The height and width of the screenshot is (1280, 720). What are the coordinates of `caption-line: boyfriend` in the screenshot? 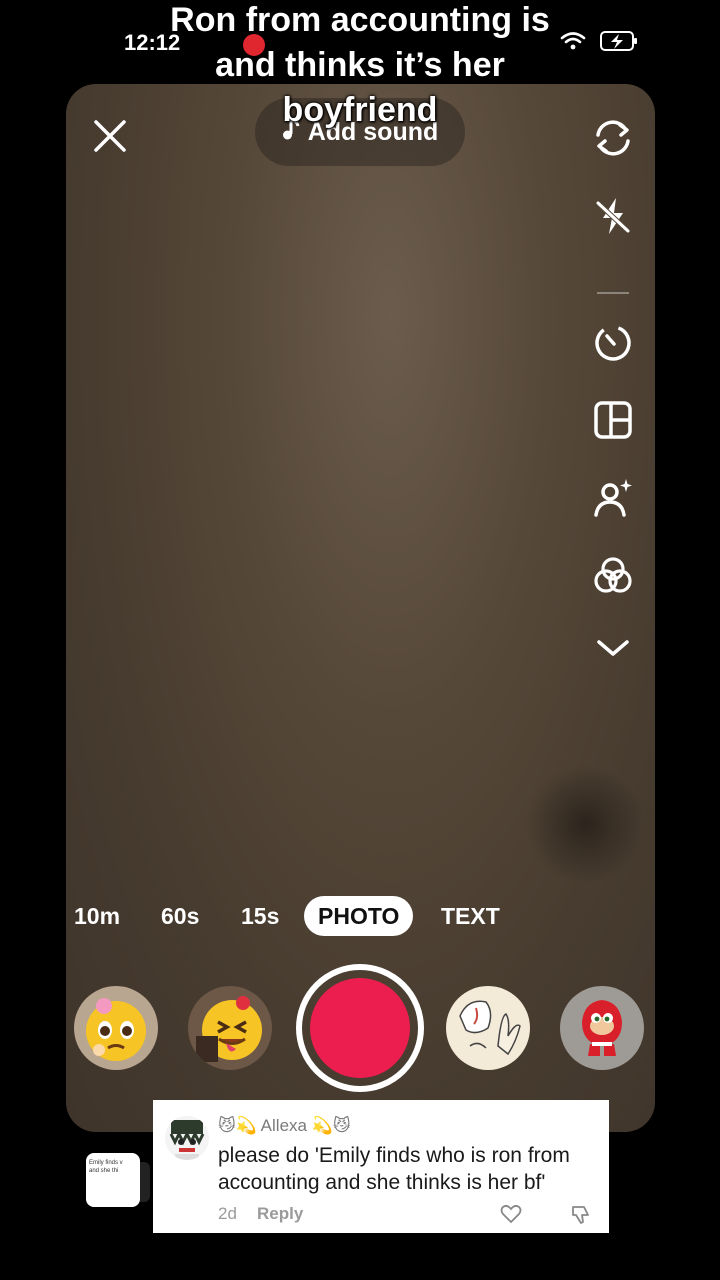 It's located at (360, 110).